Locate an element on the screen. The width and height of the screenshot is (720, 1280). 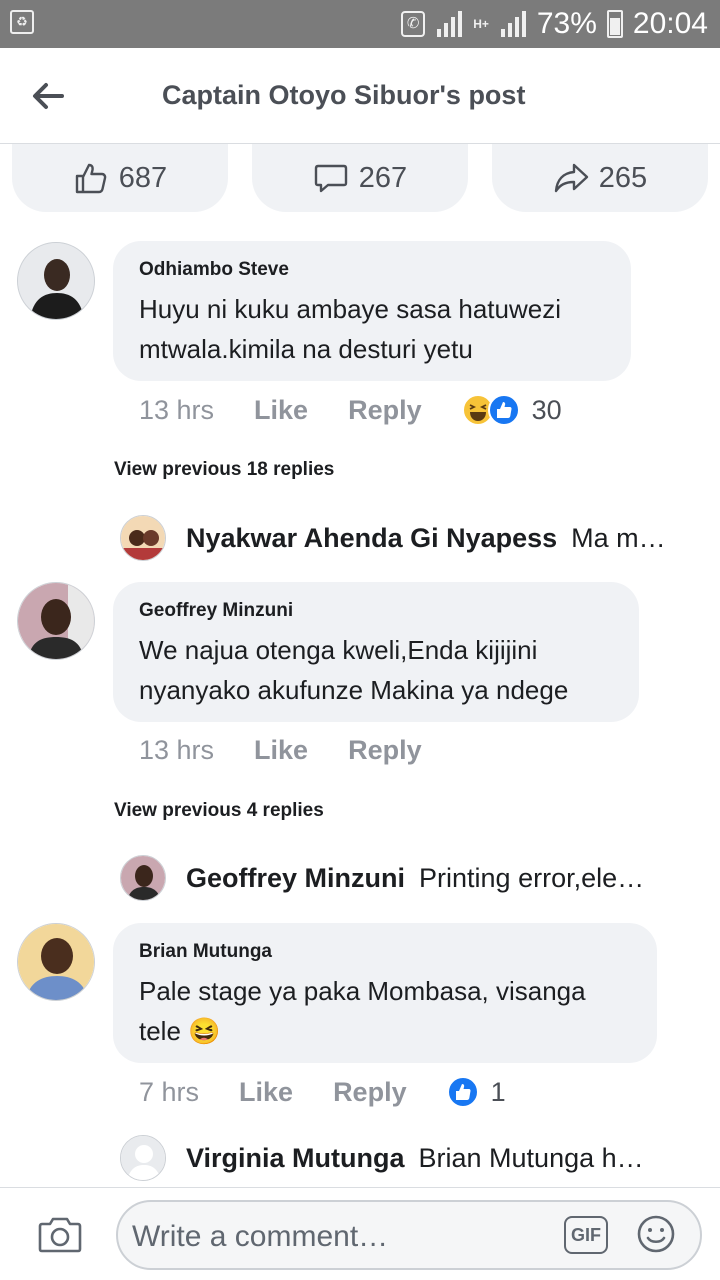
comment-bubble-icon is located at coordinates (330, 178).